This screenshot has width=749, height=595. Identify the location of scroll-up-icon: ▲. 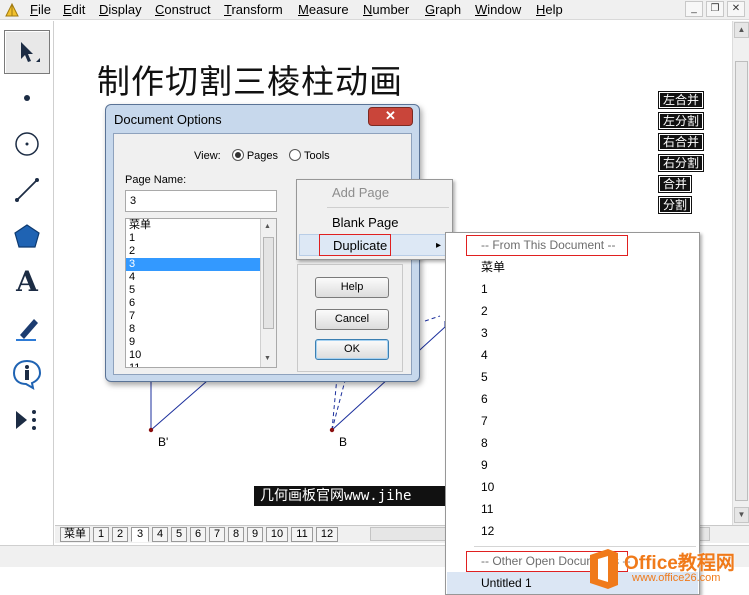
(741, 30).